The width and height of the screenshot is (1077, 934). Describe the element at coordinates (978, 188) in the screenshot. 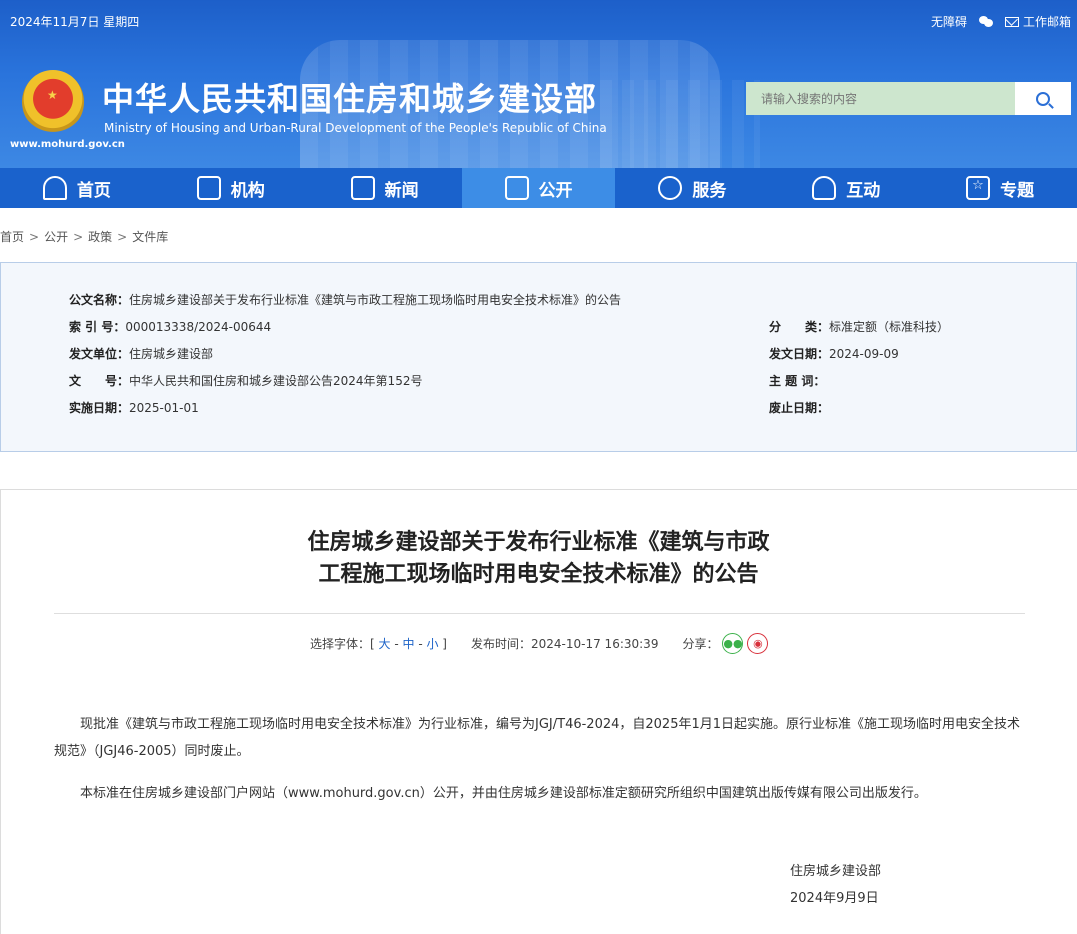

I see `star-icon` at that location.